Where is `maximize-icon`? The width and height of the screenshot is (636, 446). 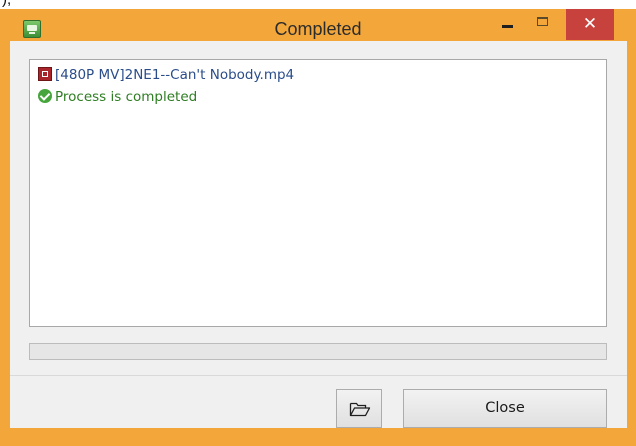
maximize-icon is located at coordinates (542, 21).